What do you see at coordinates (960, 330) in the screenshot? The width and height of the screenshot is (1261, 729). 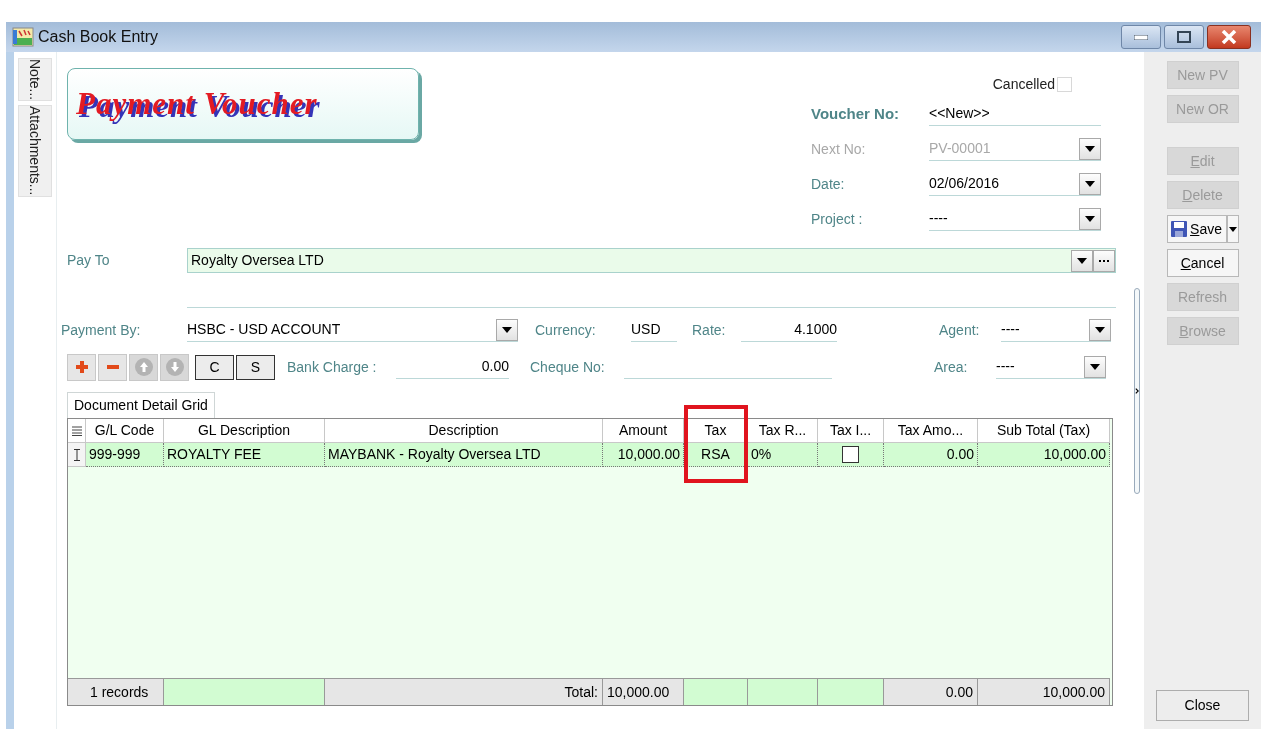 I see `field-label: Agent:` at bounding box center [960, 330].